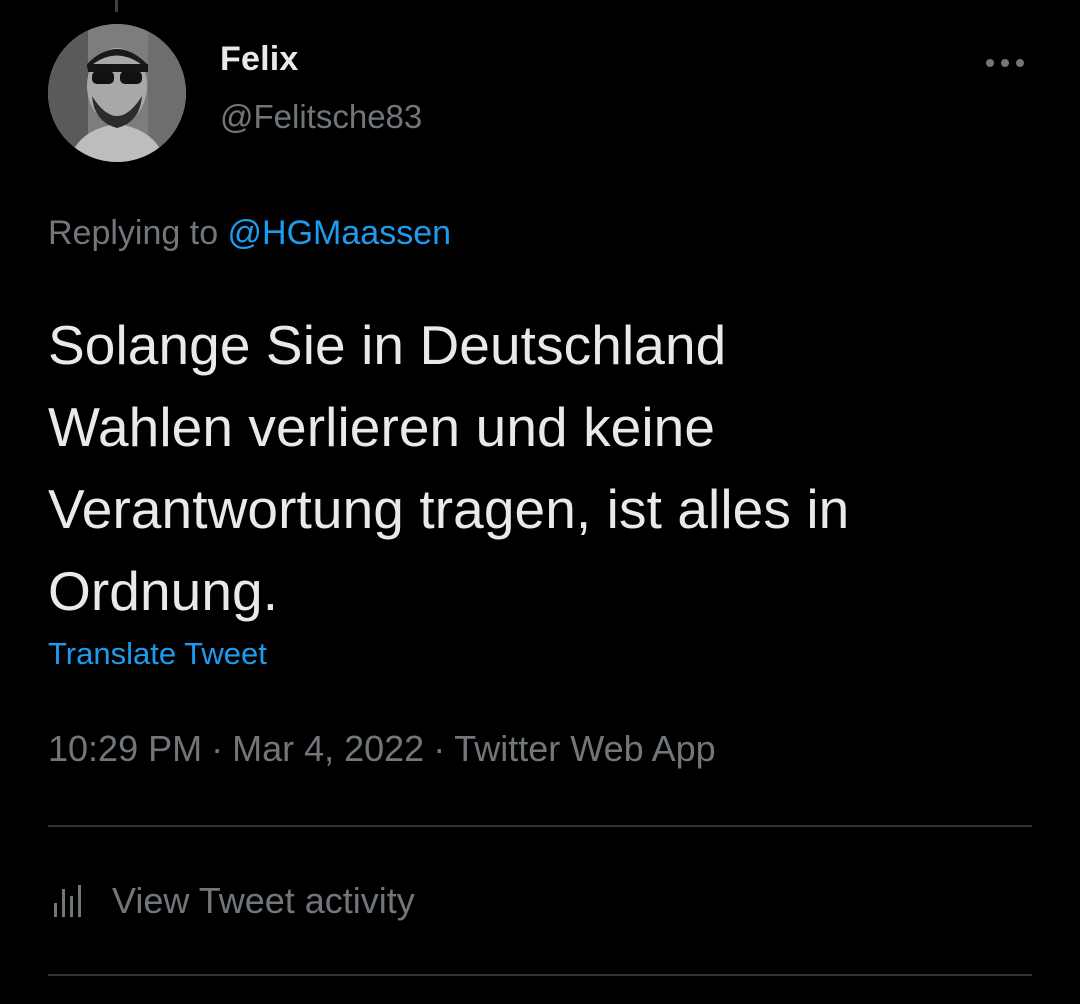 The height and width of the screenshot is (1004, 1080). Describe the element at coordinates (321, 117) in the screenshot. I see `author-handle: @Felitsche83` at that location.